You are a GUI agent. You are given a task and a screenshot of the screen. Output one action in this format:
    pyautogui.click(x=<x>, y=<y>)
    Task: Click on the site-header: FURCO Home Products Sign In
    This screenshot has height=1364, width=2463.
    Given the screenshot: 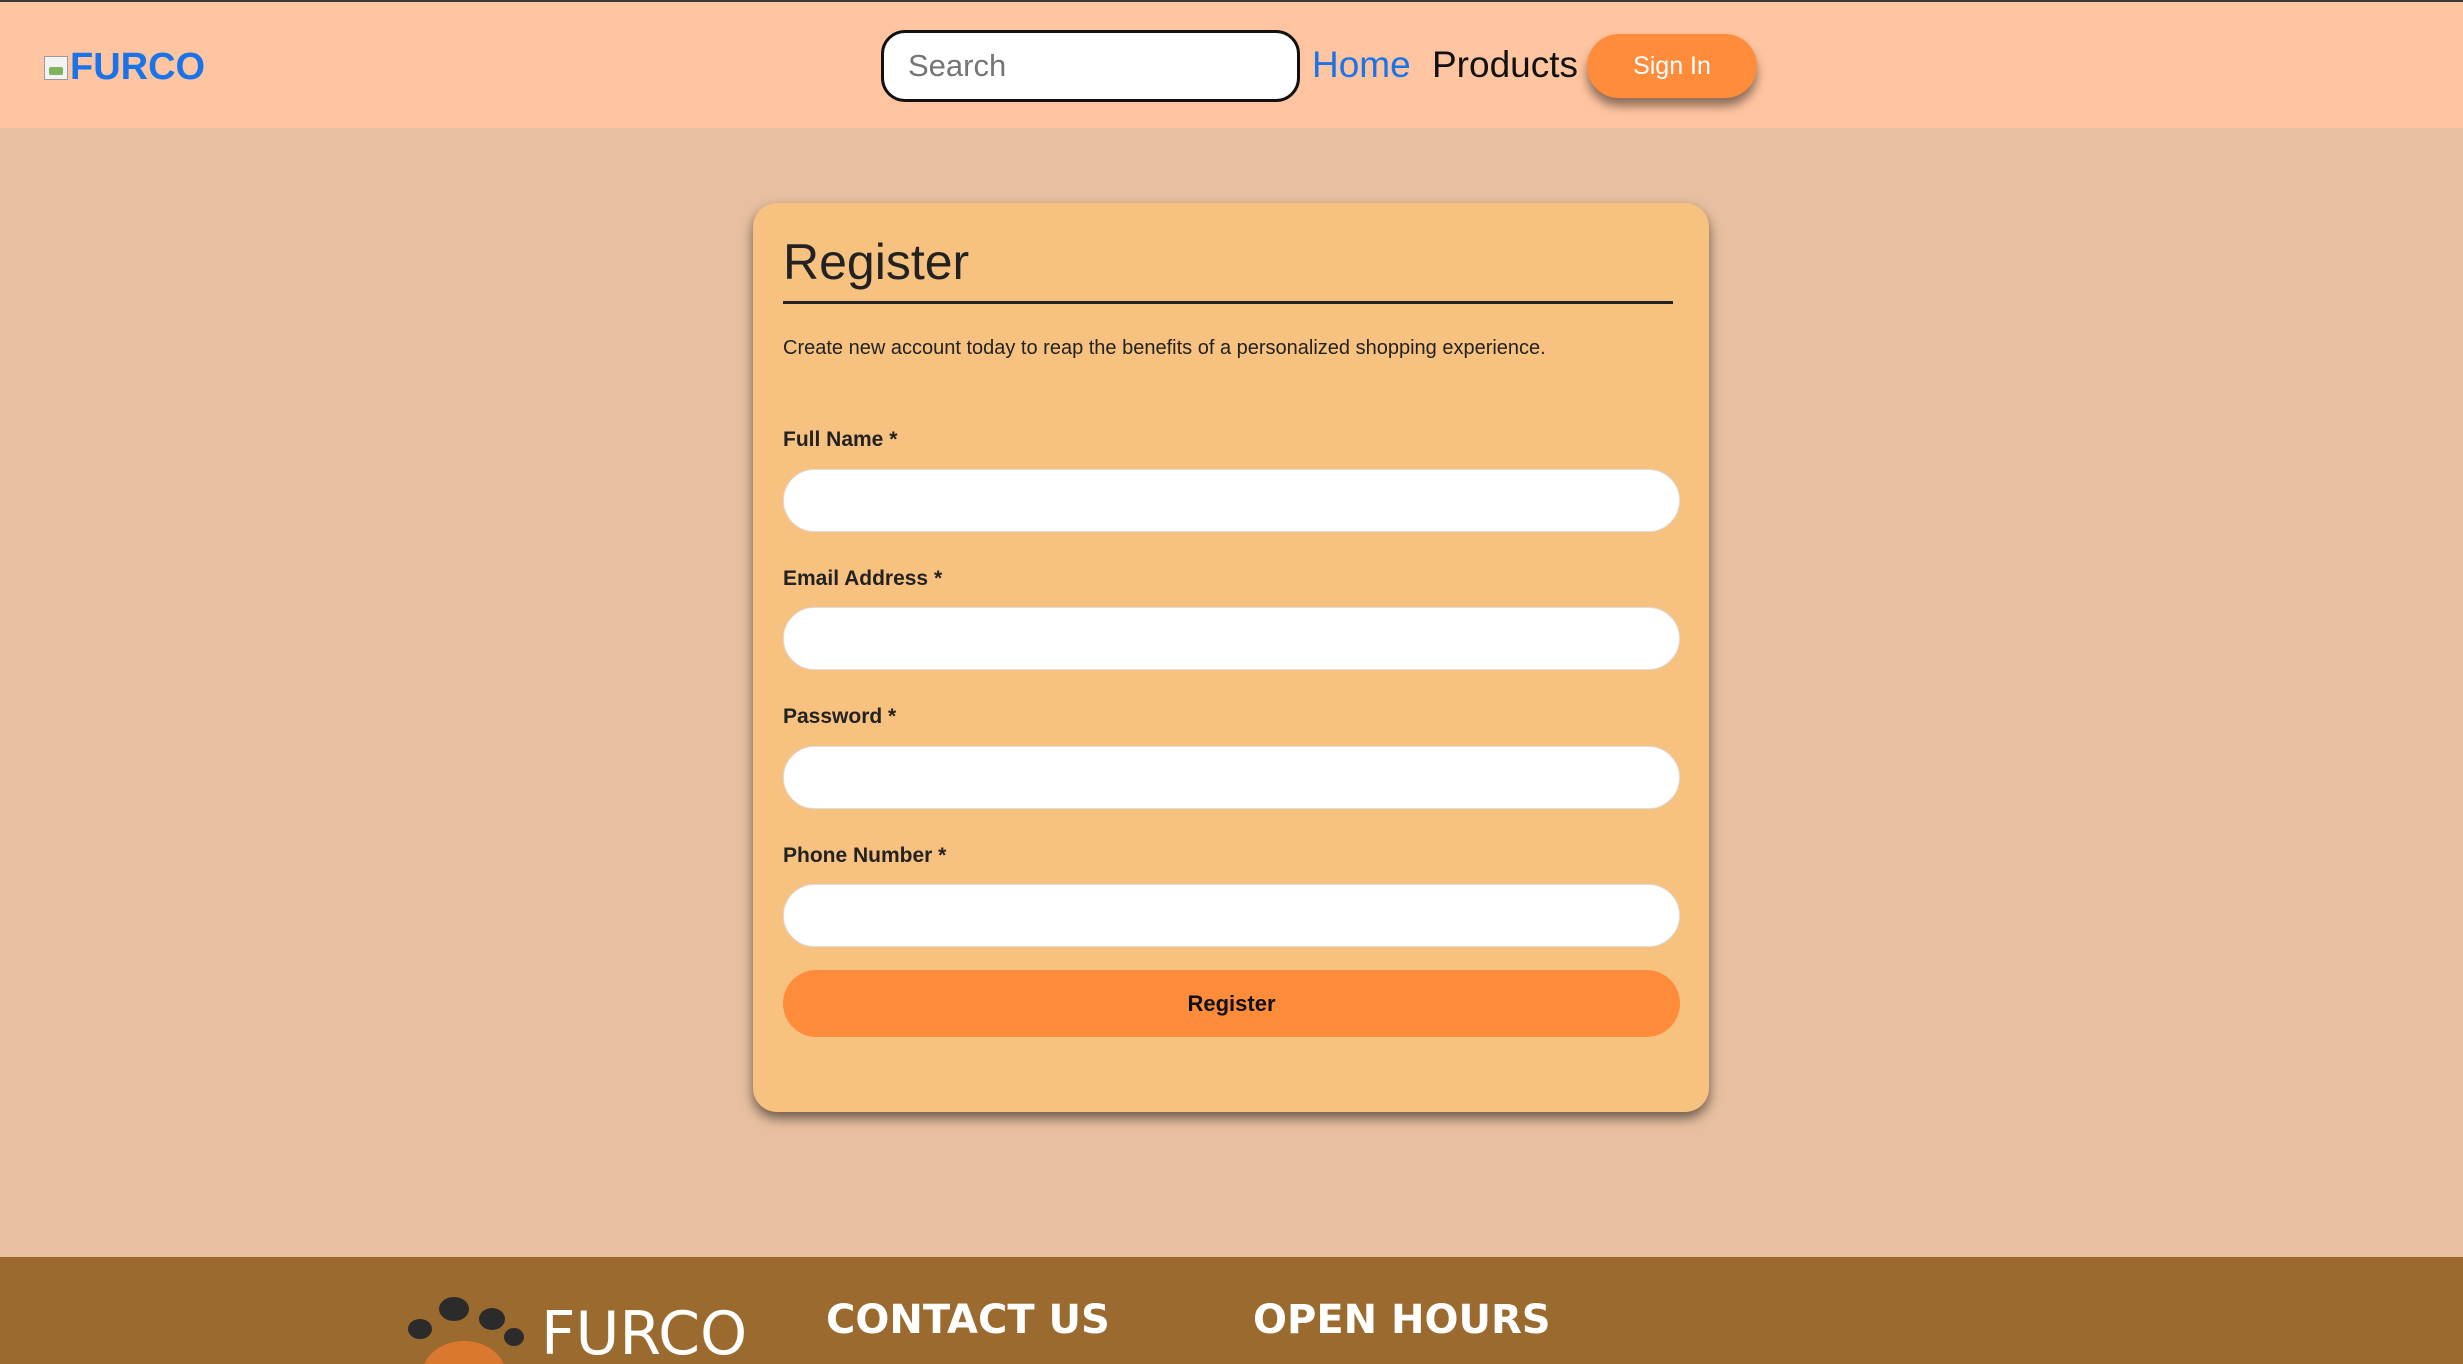 What is the action you would take?
    pyautogui.click(x=1231, y=65)
    